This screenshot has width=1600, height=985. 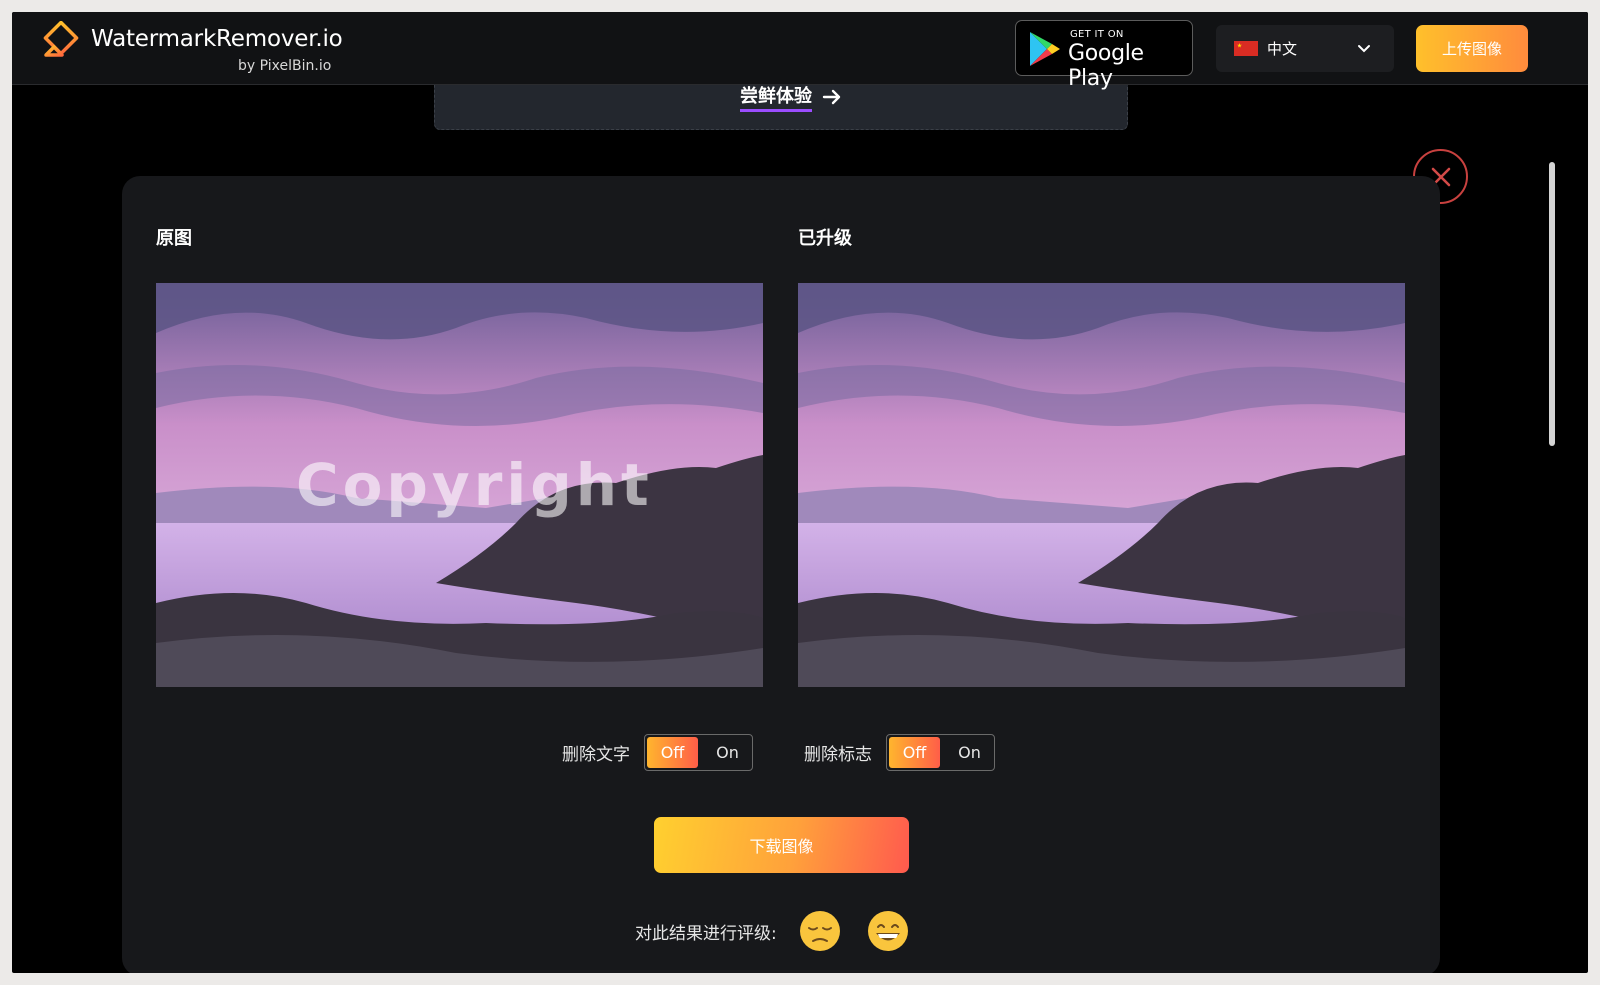 I want to click on try-link-label: 尝鲜体验, so click(x=776, y=97).